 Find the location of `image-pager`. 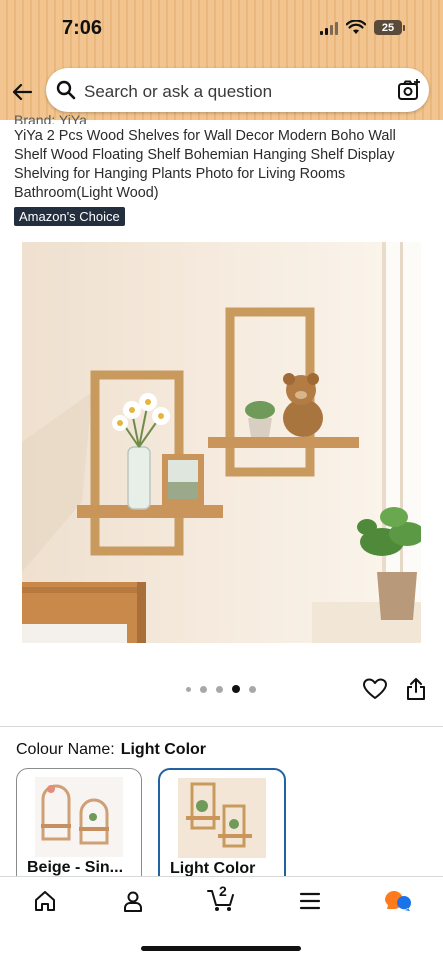

image-pager is located at coordinates (221, 689).